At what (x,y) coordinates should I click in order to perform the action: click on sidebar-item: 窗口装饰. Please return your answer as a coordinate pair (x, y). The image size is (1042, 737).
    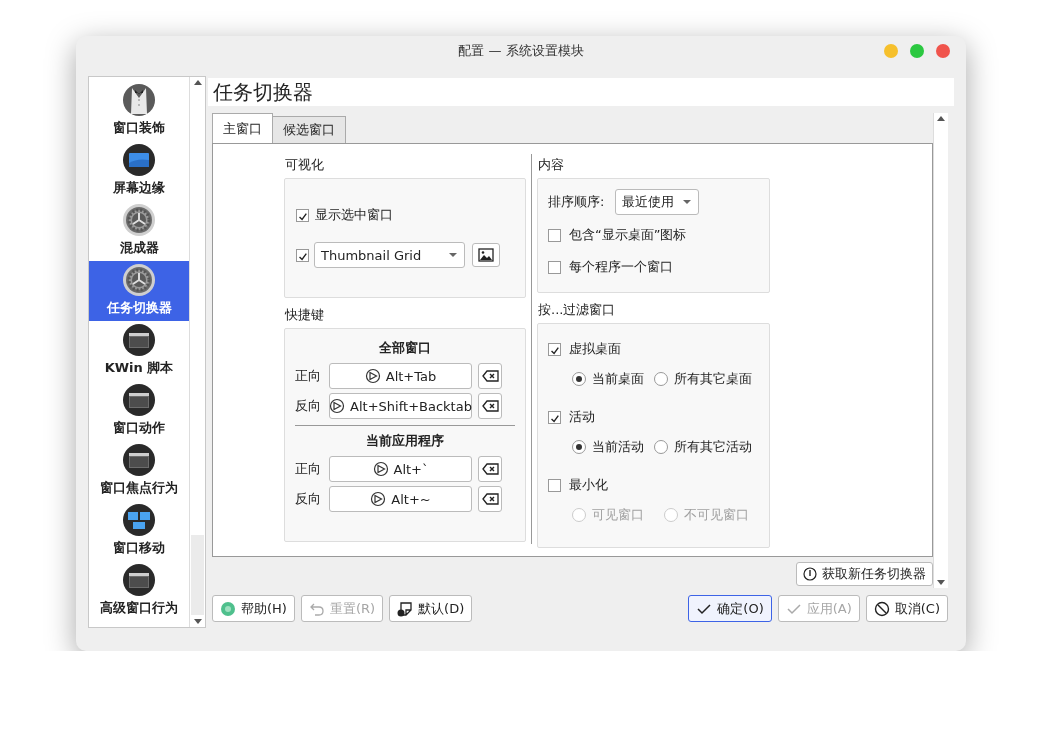
    Looking at the image, I should click on (139, 111).